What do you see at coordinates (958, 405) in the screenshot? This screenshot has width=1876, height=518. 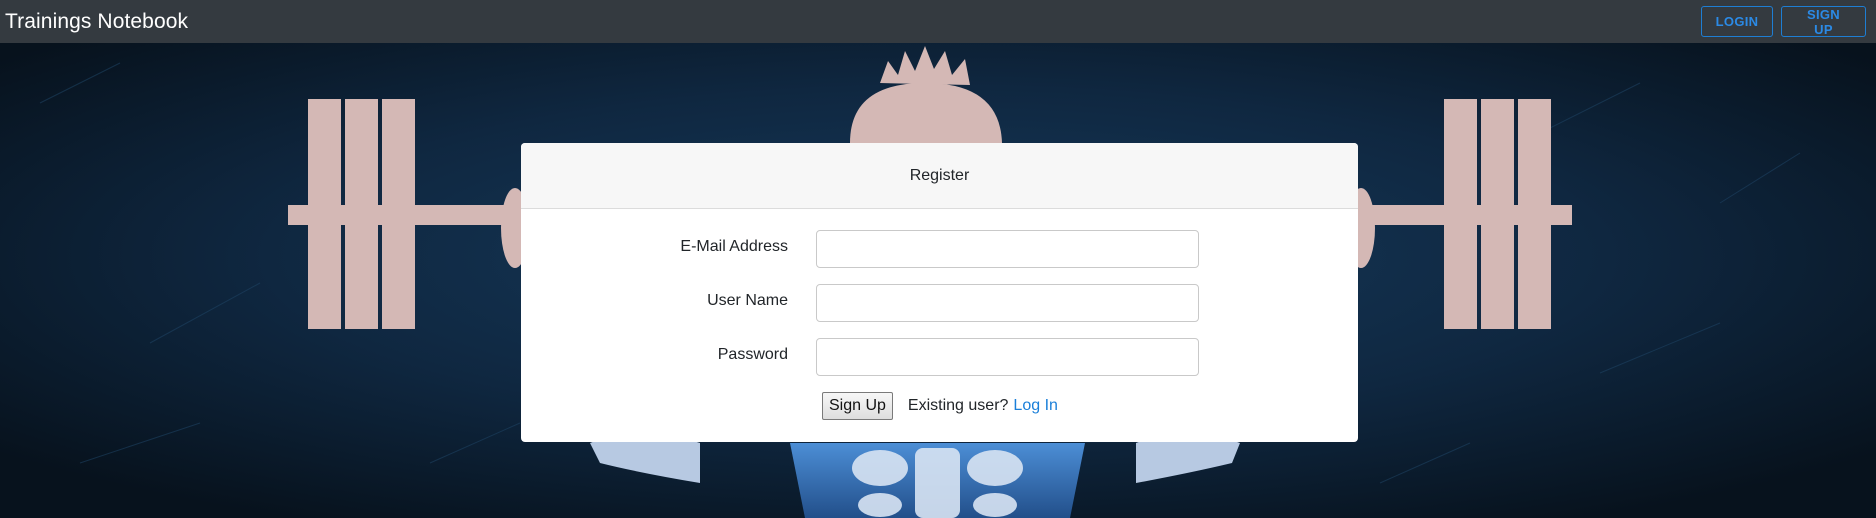 I see `existing-user-text: Existing user?` at bounding box center [958, 405].